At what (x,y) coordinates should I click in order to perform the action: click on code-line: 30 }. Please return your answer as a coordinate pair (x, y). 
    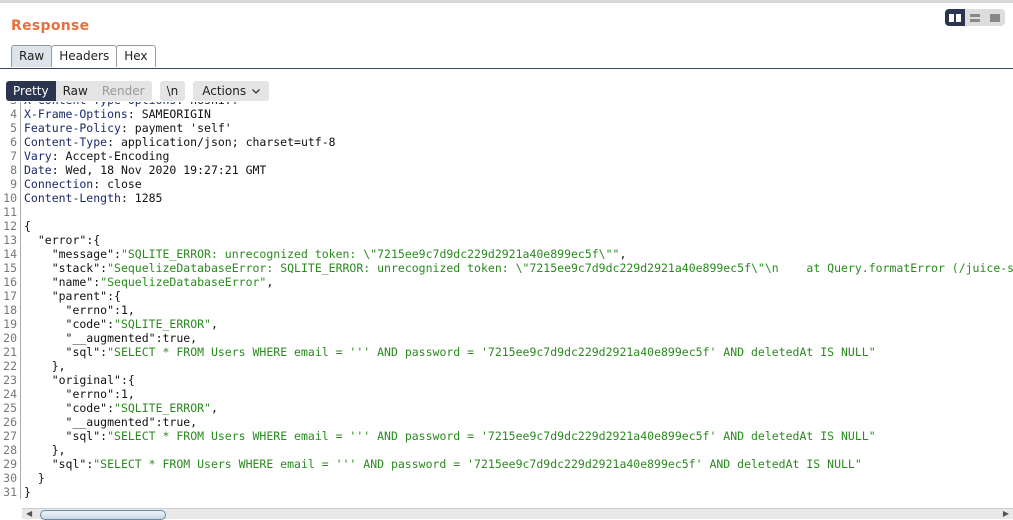
    Looking at the image, I should click on (506, 478).